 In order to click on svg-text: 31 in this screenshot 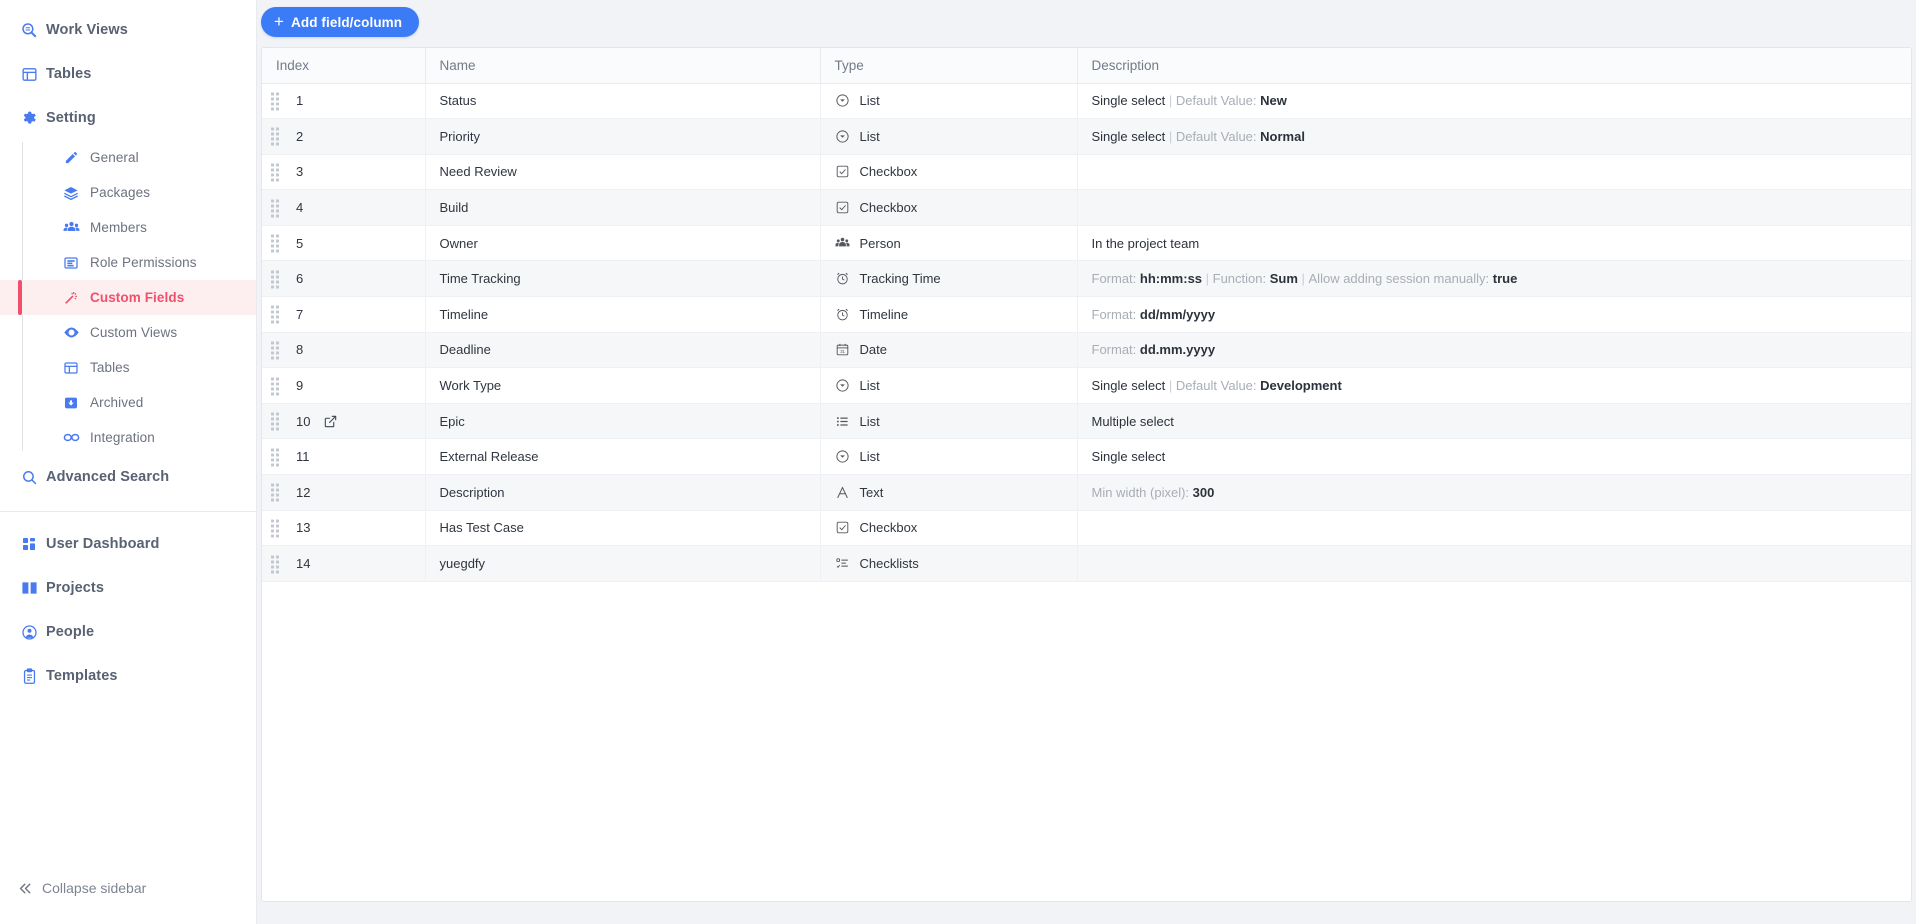, I will do `click(842, 351)`.